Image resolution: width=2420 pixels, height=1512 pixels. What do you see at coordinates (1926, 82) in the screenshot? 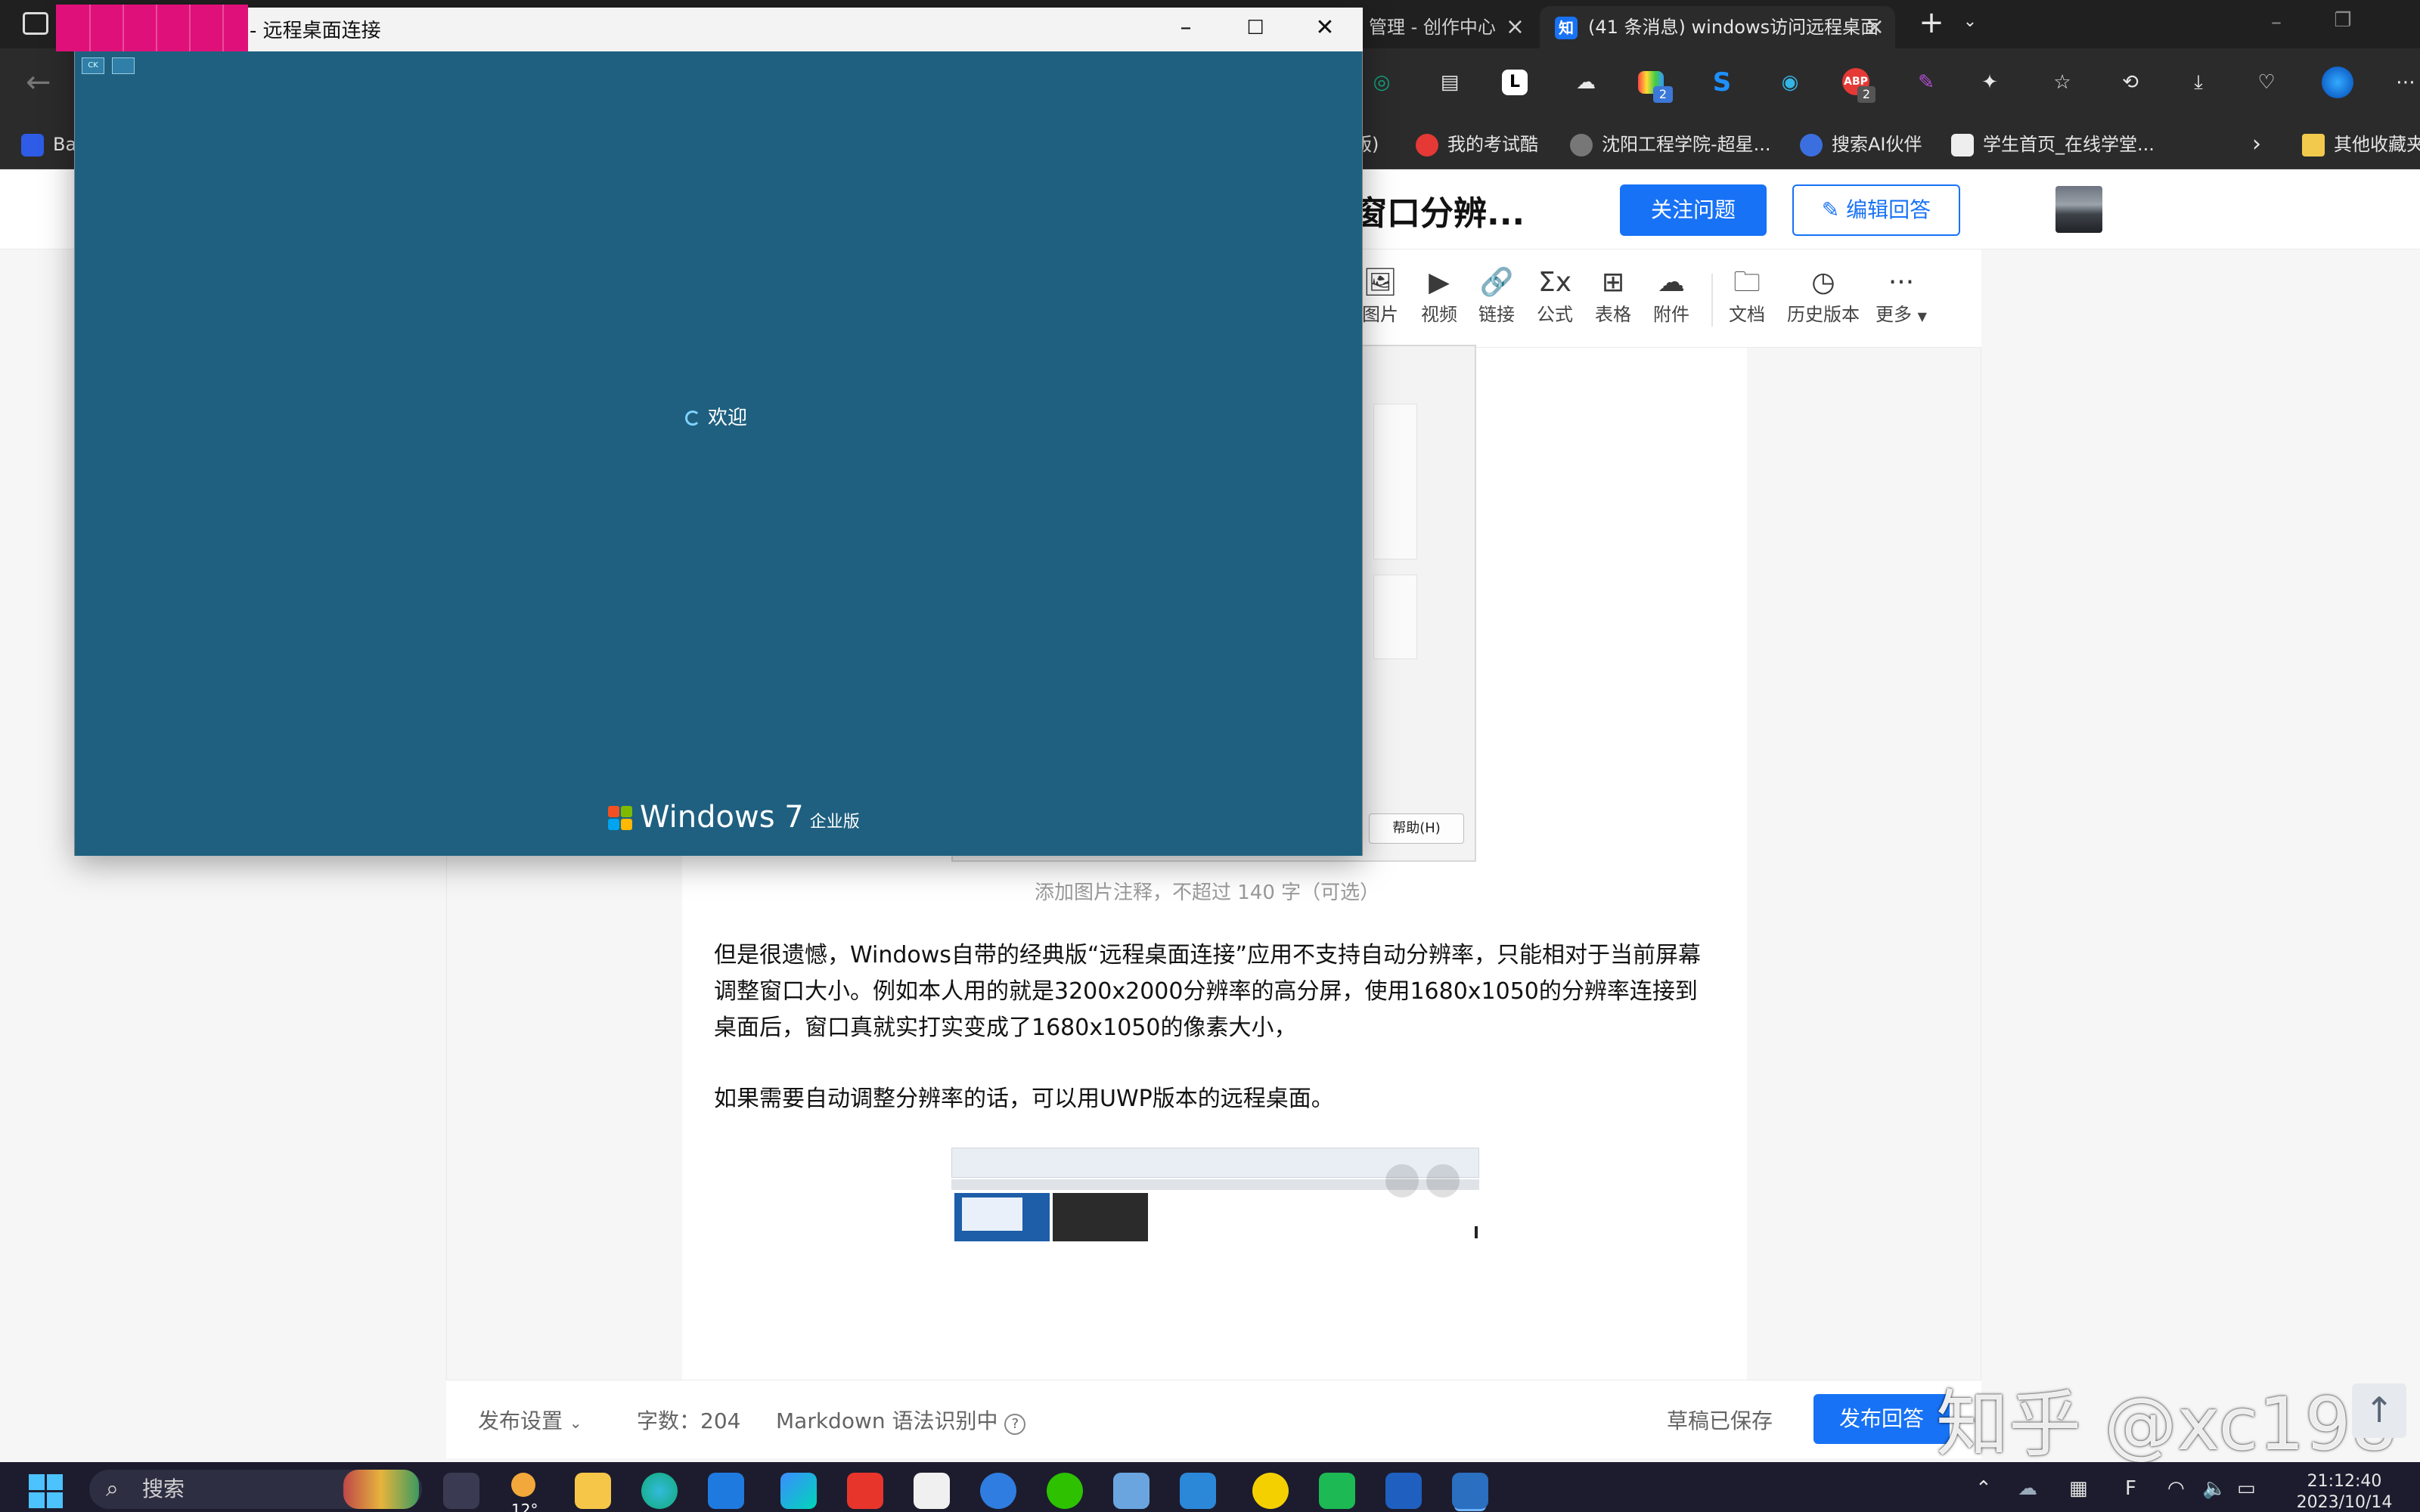
I see `reader-extension-icon: ✎` at bounding box center [1926, 82].